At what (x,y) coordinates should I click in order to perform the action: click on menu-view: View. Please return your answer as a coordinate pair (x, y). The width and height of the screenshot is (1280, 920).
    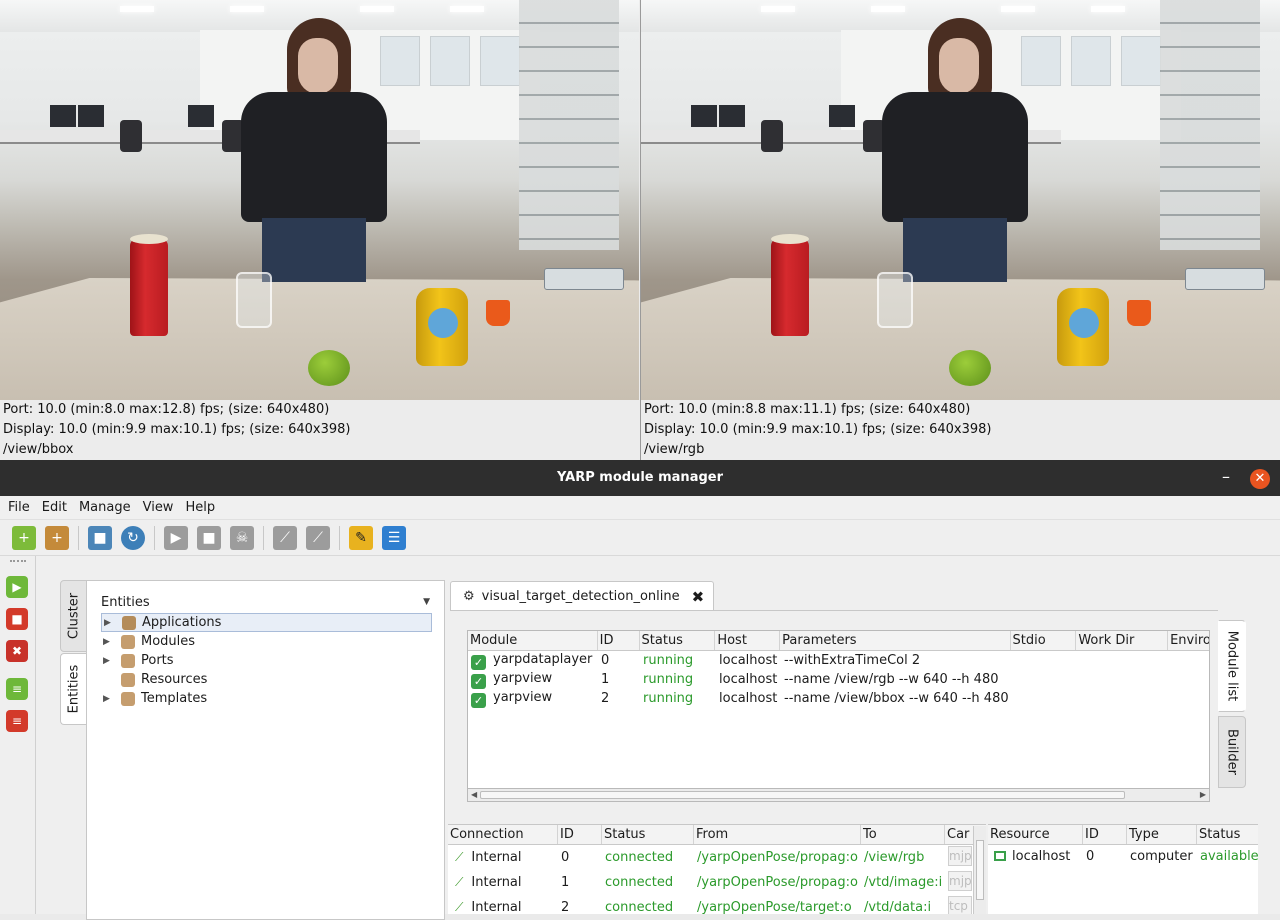
    Looking at the image, I should click on (158, 507).